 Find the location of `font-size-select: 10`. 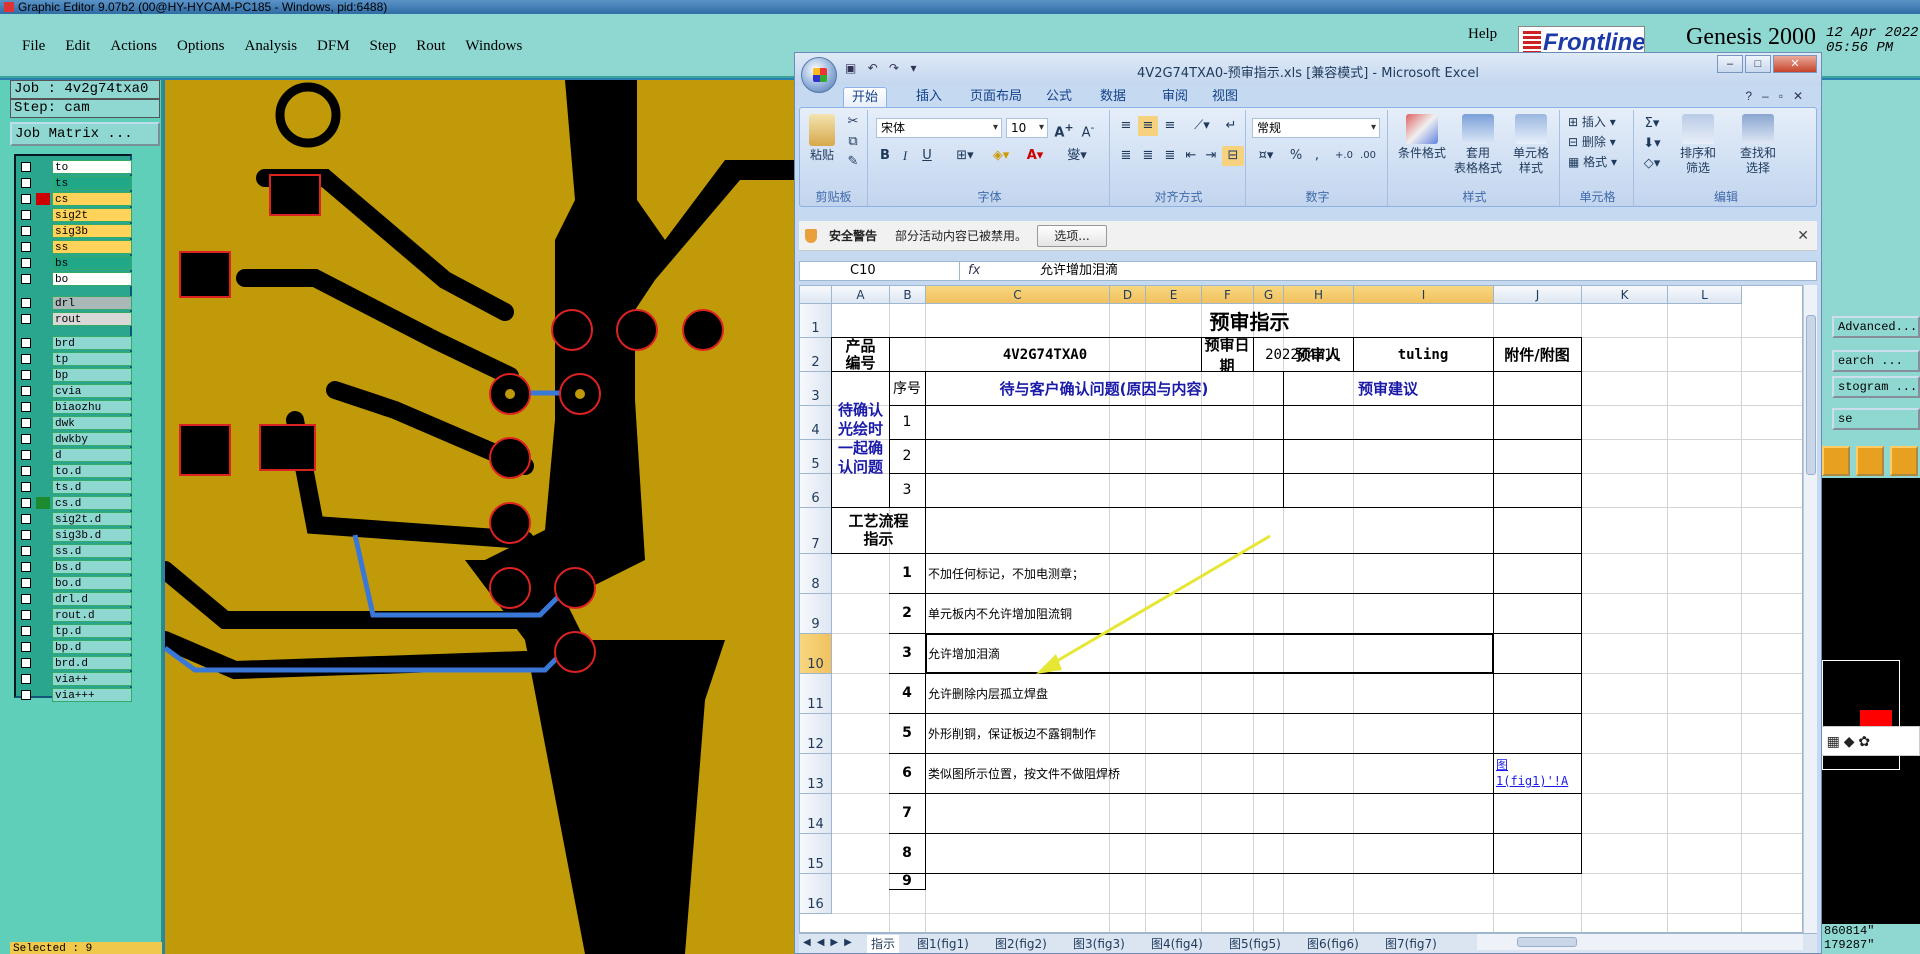

font-size-select: 10 is located at coordinates (1027, 128).